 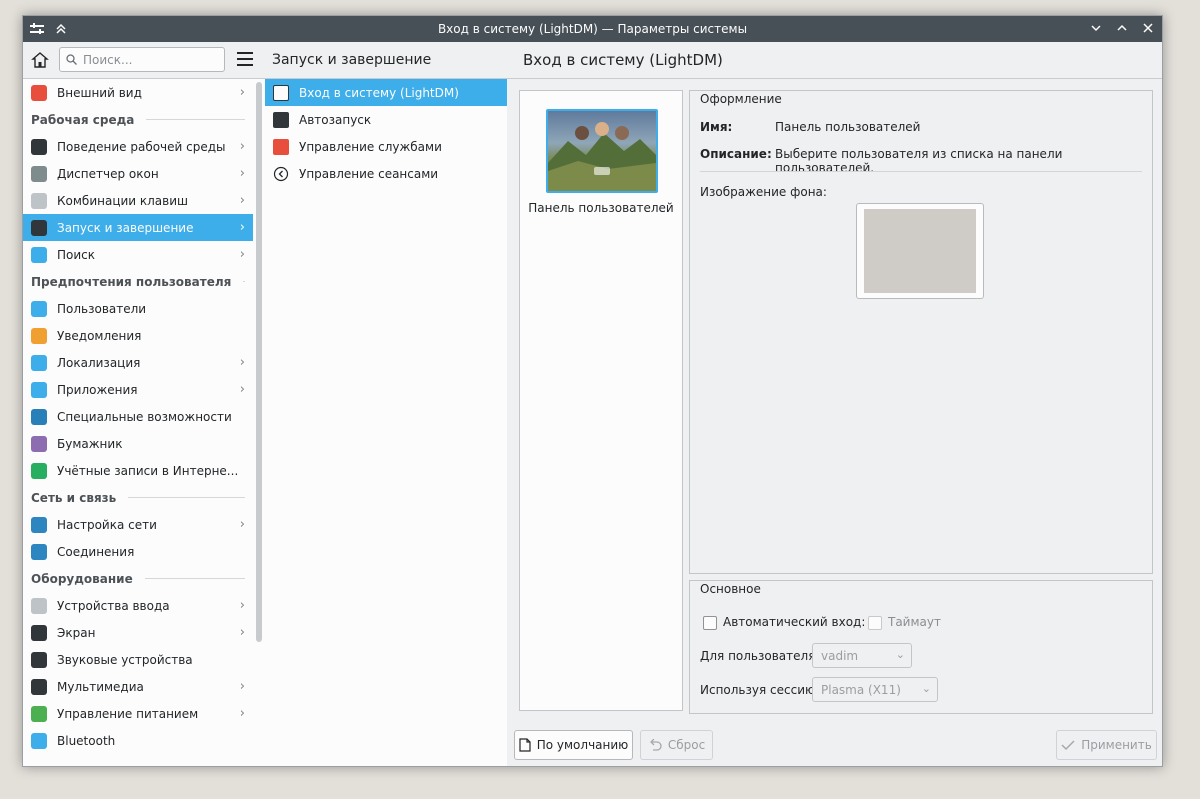 What do you see at coordinates (37, 29) in the screenshot?
I see `window-menu-icon` at bounding box center [37, 29].